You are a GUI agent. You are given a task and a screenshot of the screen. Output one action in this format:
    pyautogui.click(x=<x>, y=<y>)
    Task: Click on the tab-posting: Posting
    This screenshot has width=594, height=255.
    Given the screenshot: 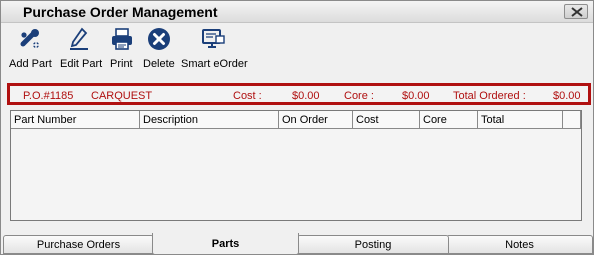 What is the action you would take?
    pyautogui.click(x=373, y=244)
    